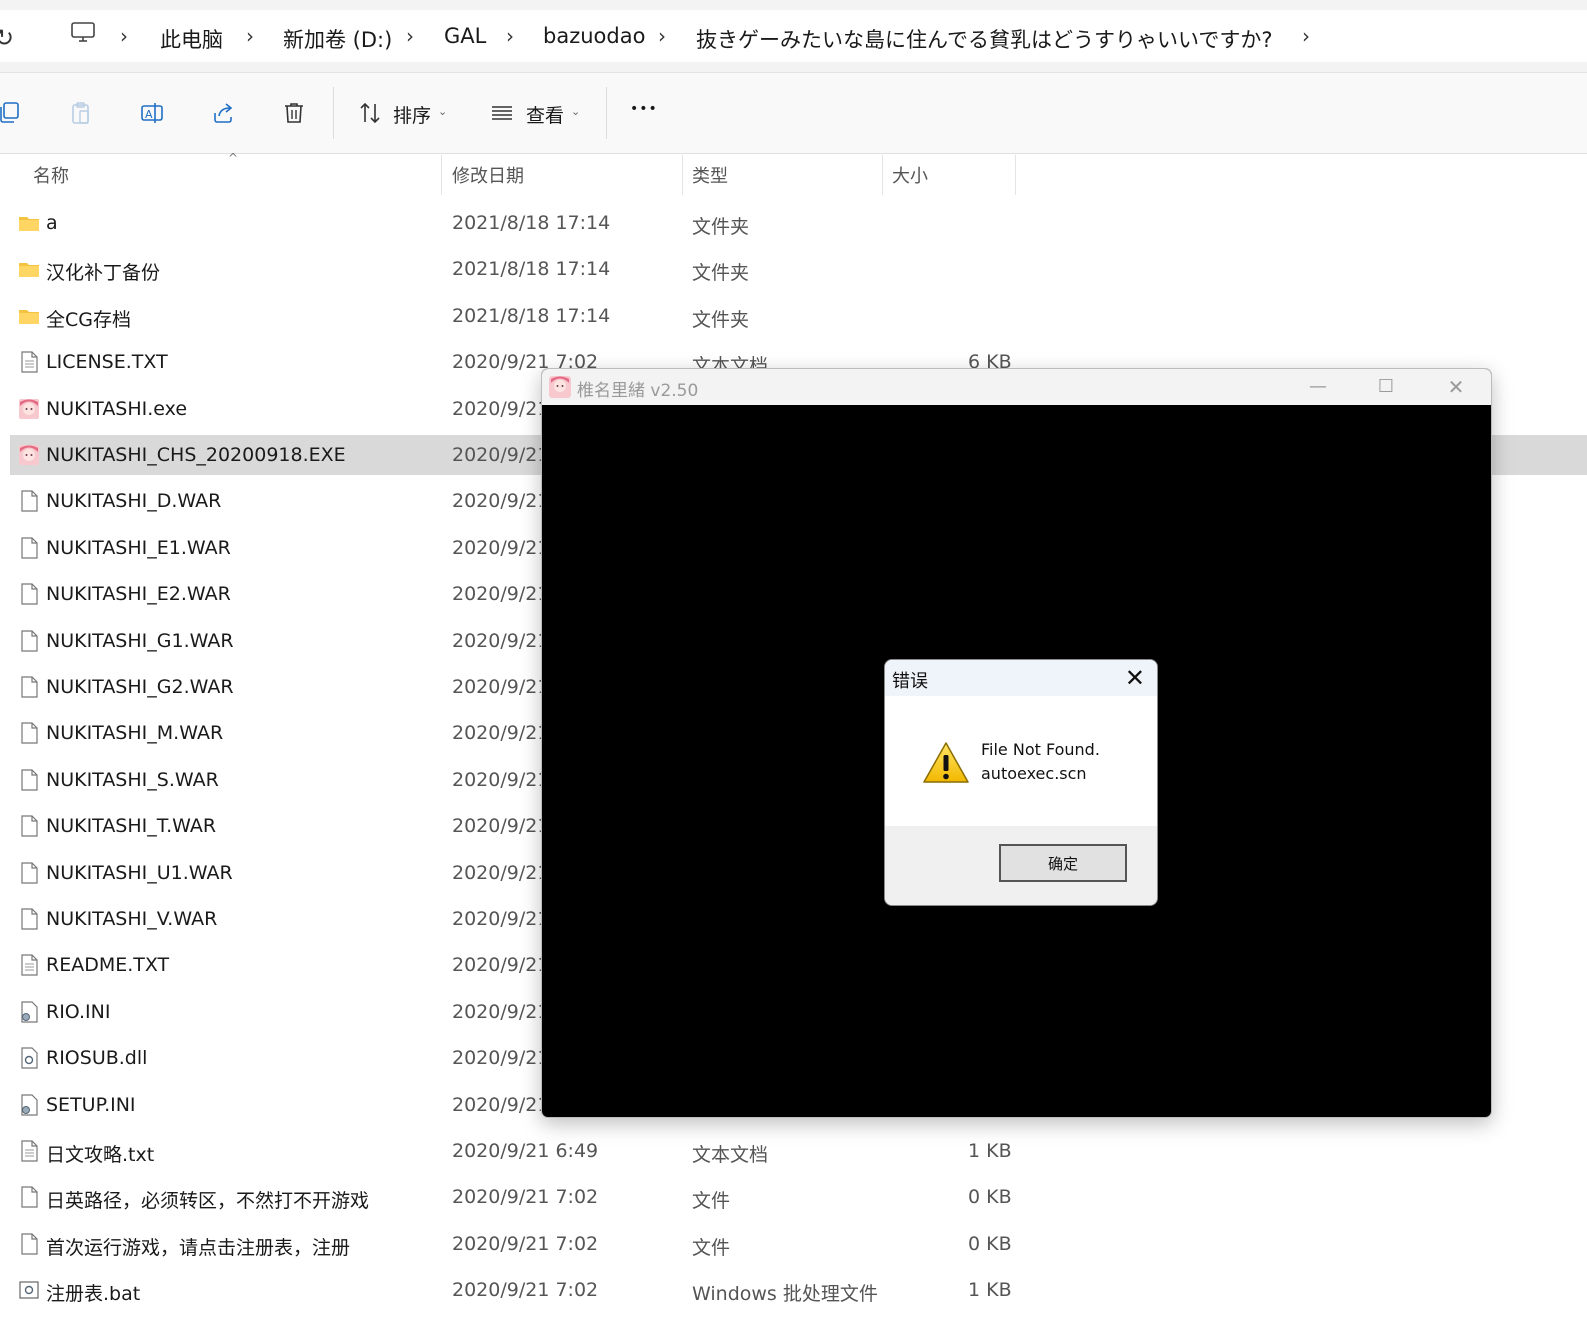 This screenshot has width=1587, height=1339. Describe the element at coordinates (560, 387) in the screenshot. I see `game-app-icon` at that location.